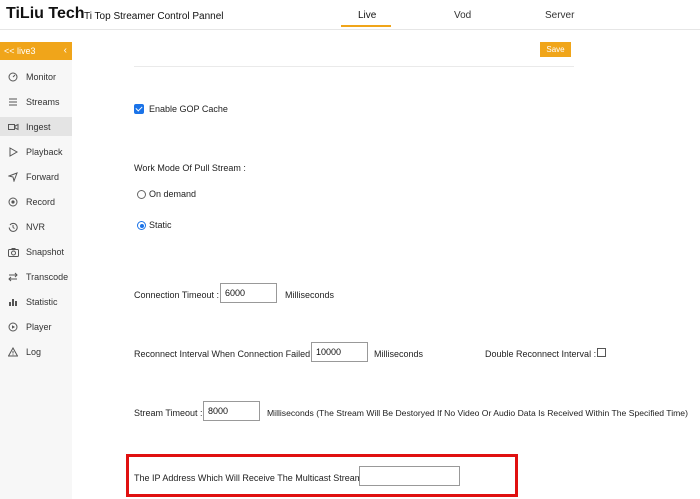  I want to click on tab-vod: Vod, so click(462, 15).